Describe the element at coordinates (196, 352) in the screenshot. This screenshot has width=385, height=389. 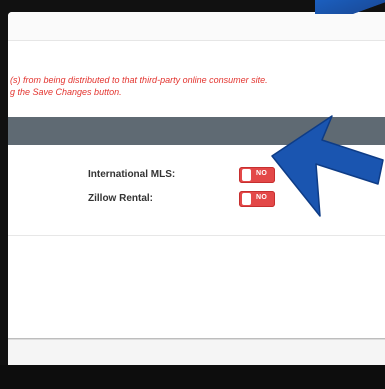
I see `footer-strip` at that location.